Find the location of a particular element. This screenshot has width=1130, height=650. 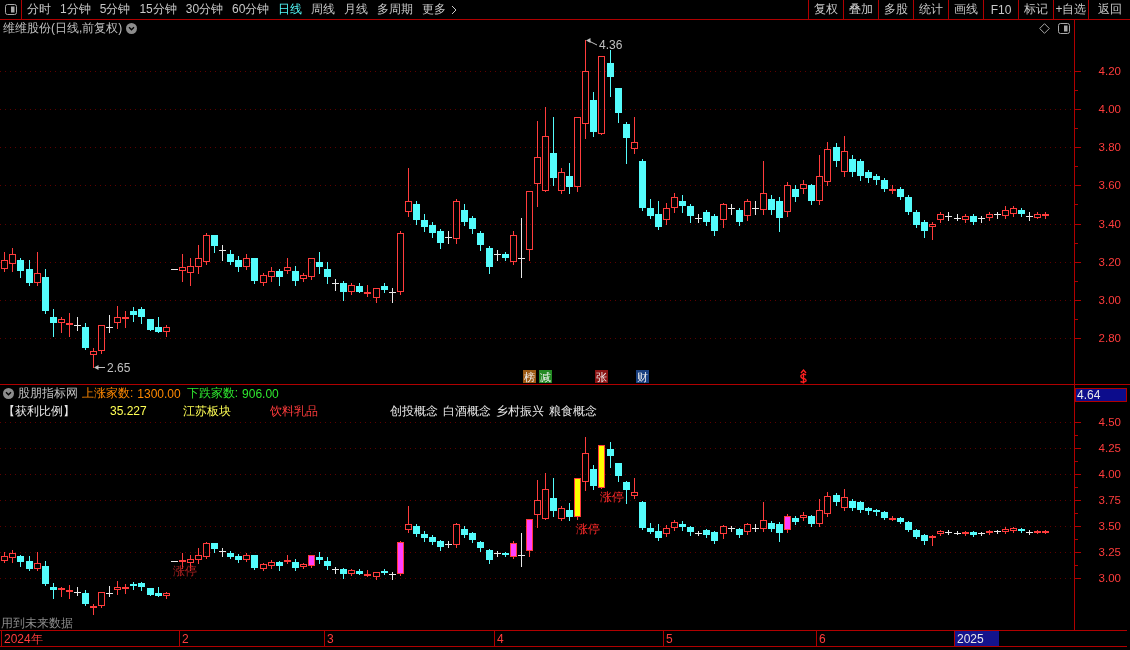

date-label: 6 is located at coordinates (822, 638).